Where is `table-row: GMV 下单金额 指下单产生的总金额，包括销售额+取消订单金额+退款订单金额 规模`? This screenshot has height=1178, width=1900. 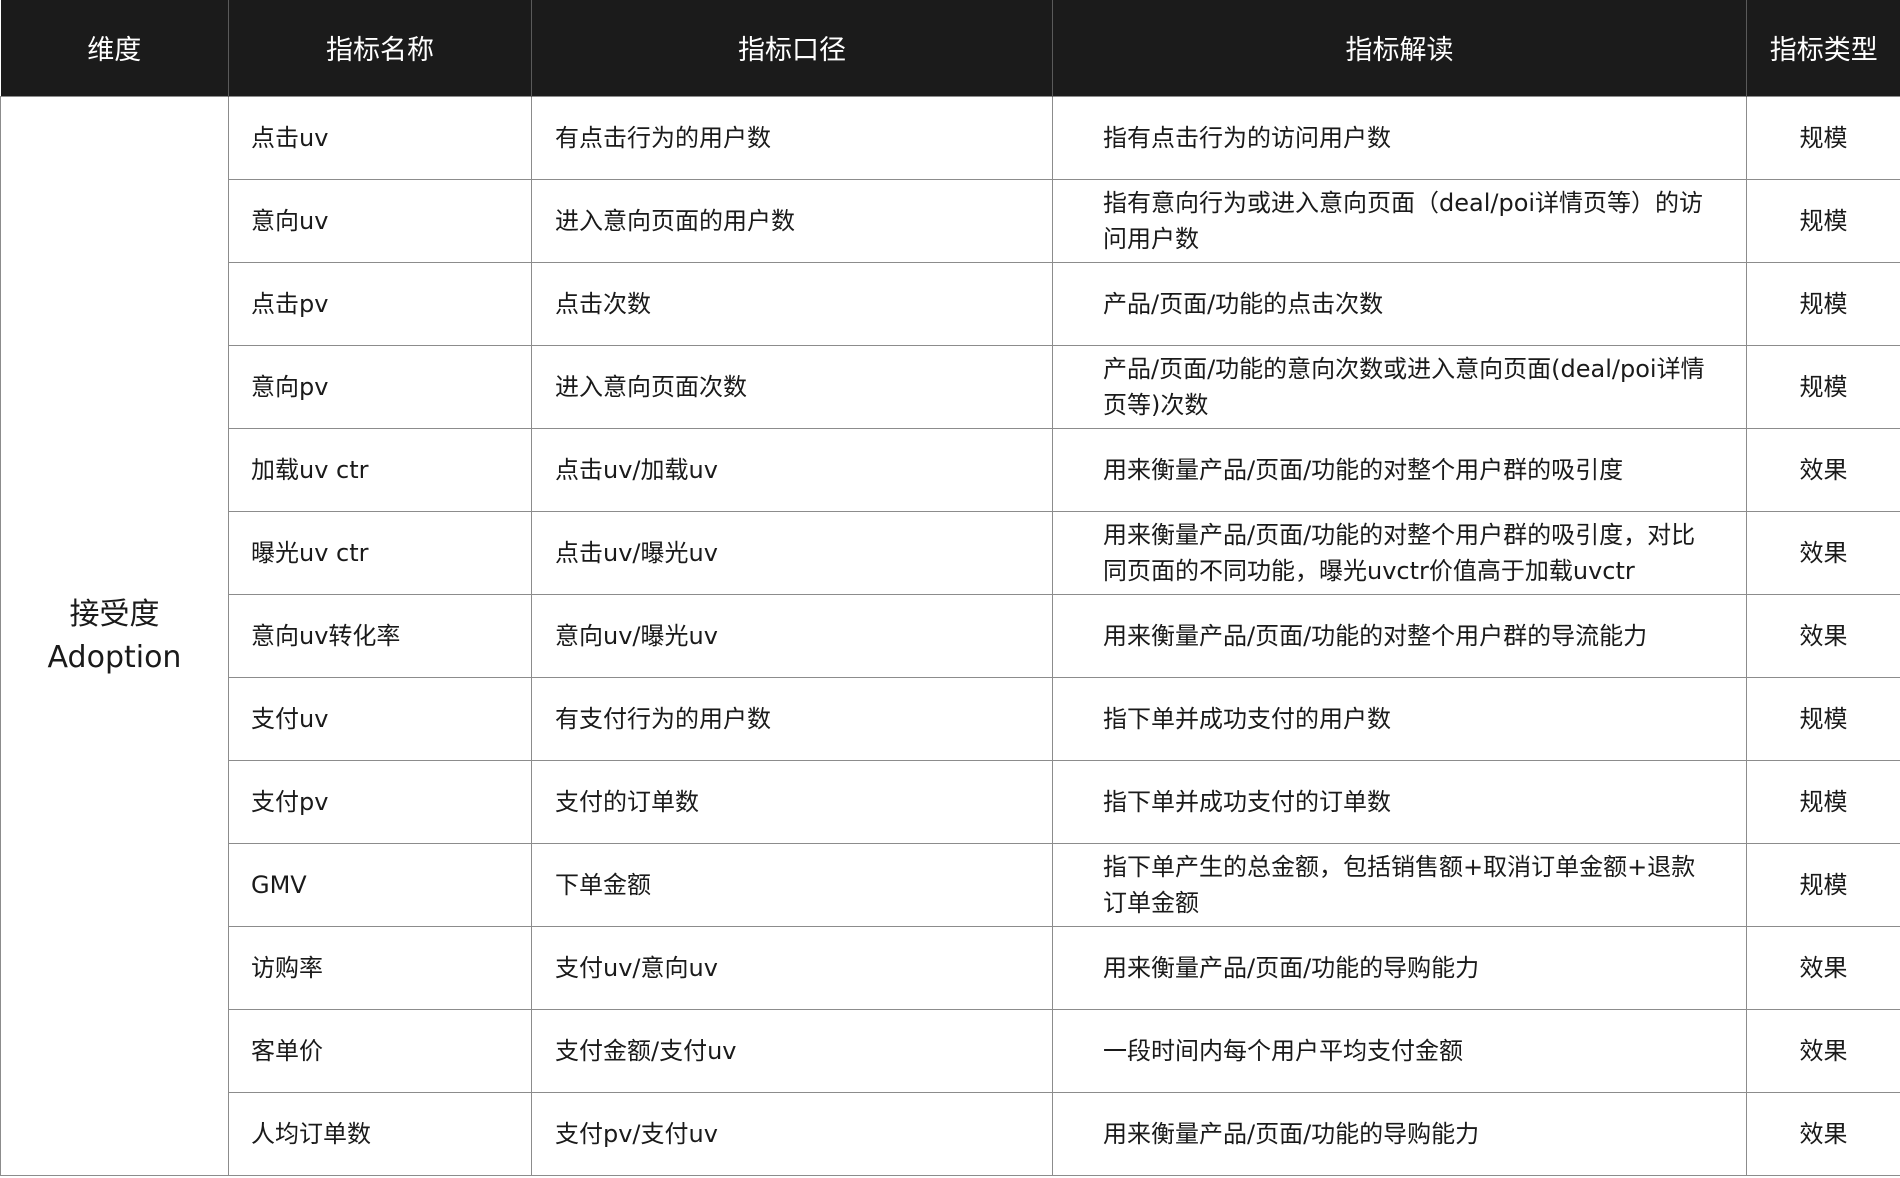
table-row: GMV 下单金额 指下单产生的总金额，包括销售额+取消订单金额+退款订单金额 规模 is located at coordinates (950, 884).